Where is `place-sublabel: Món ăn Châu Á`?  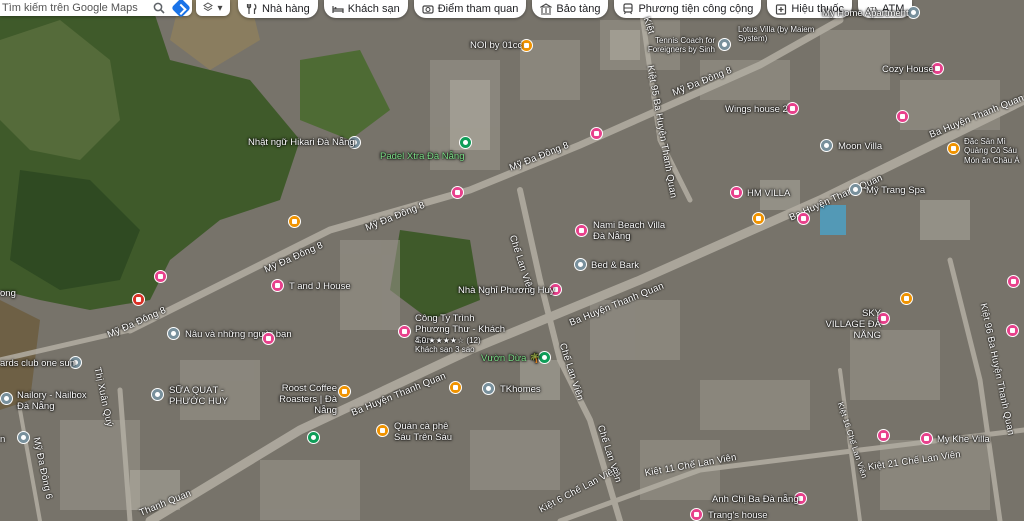 place-sublabel: Món ăn Châu Á is located at coordinates (992, 160).